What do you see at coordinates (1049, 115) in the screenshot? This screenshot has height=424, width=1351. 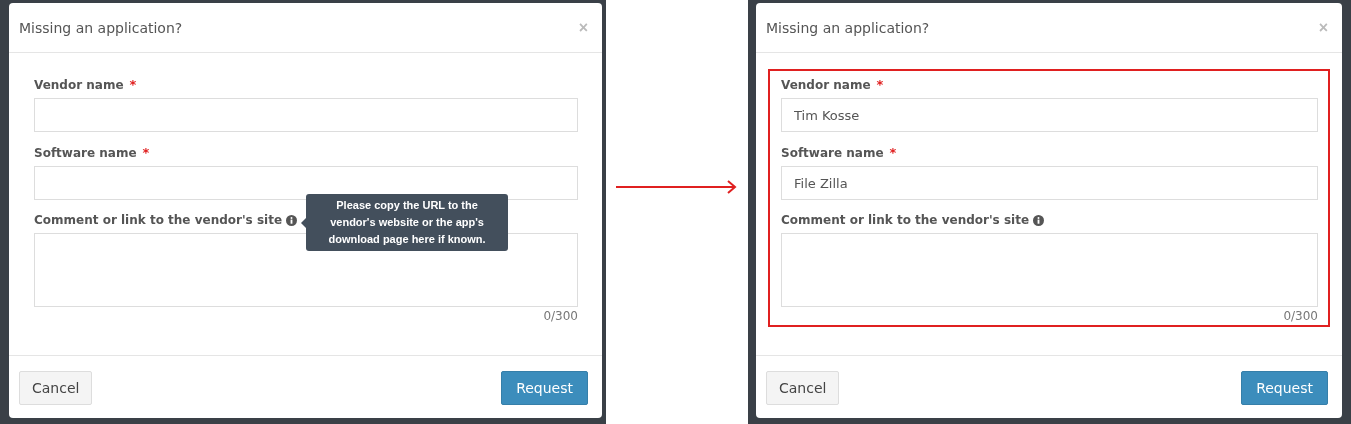 I see `input-field: Tim Kosse` at bounding box center [1049, 115].